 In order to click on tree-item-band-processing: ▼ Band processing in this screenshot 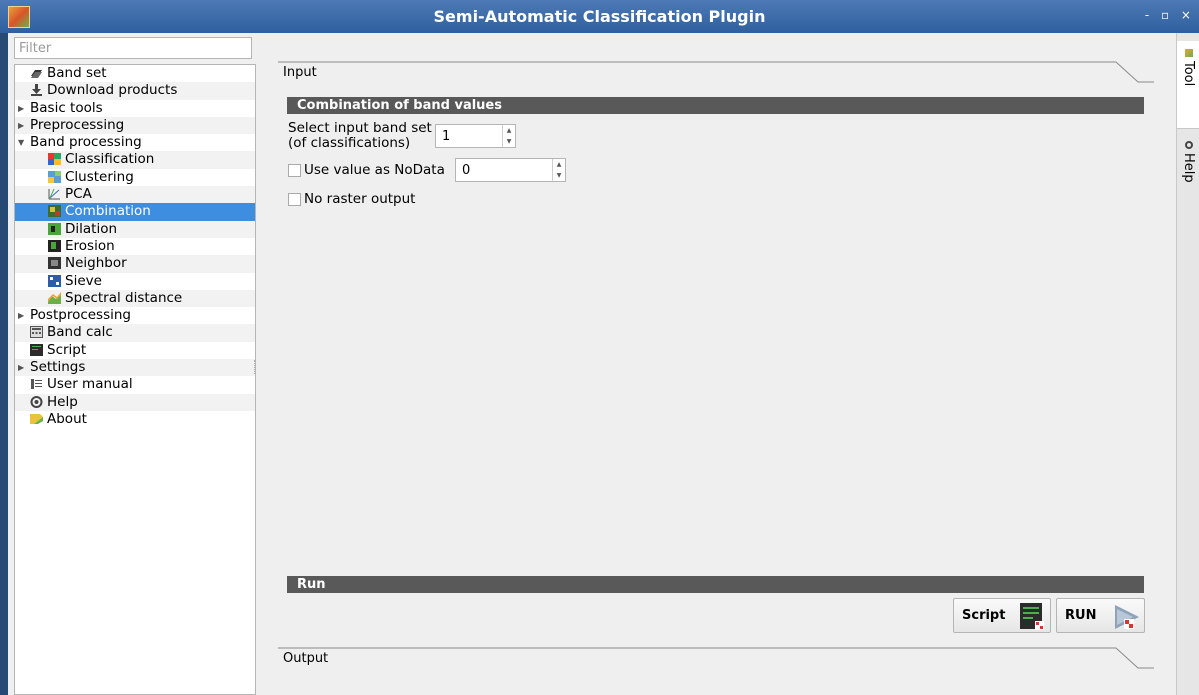, I will do `click(135, 142)`.